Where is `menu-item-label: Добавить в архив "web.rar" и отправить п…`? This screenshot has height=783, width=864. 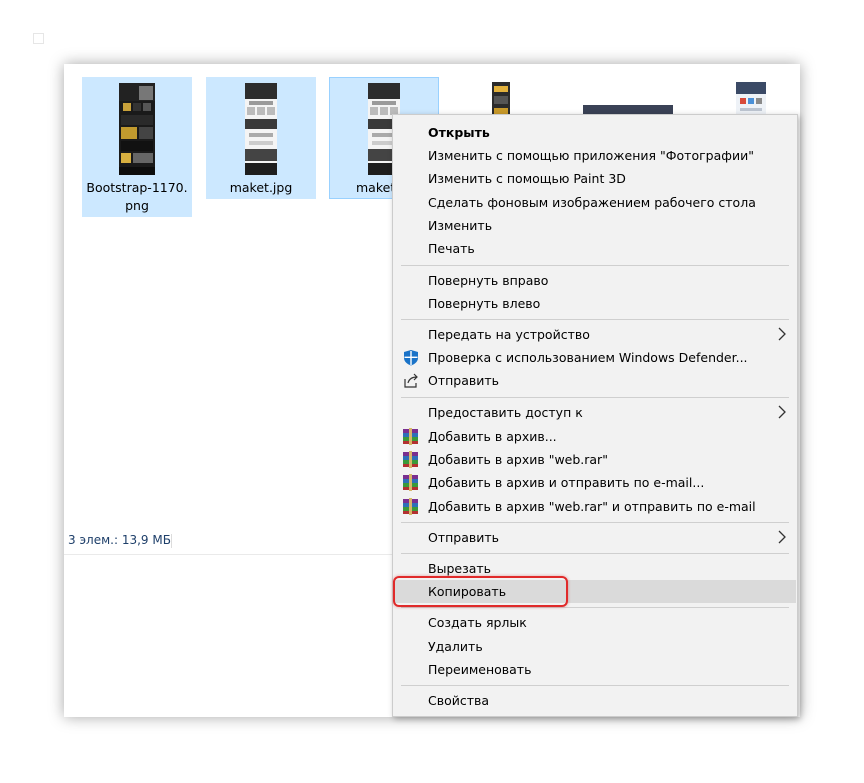
menu-item-label: Добавить в архив "web.rar" и отправить п… is located at coordinates (592, 506).